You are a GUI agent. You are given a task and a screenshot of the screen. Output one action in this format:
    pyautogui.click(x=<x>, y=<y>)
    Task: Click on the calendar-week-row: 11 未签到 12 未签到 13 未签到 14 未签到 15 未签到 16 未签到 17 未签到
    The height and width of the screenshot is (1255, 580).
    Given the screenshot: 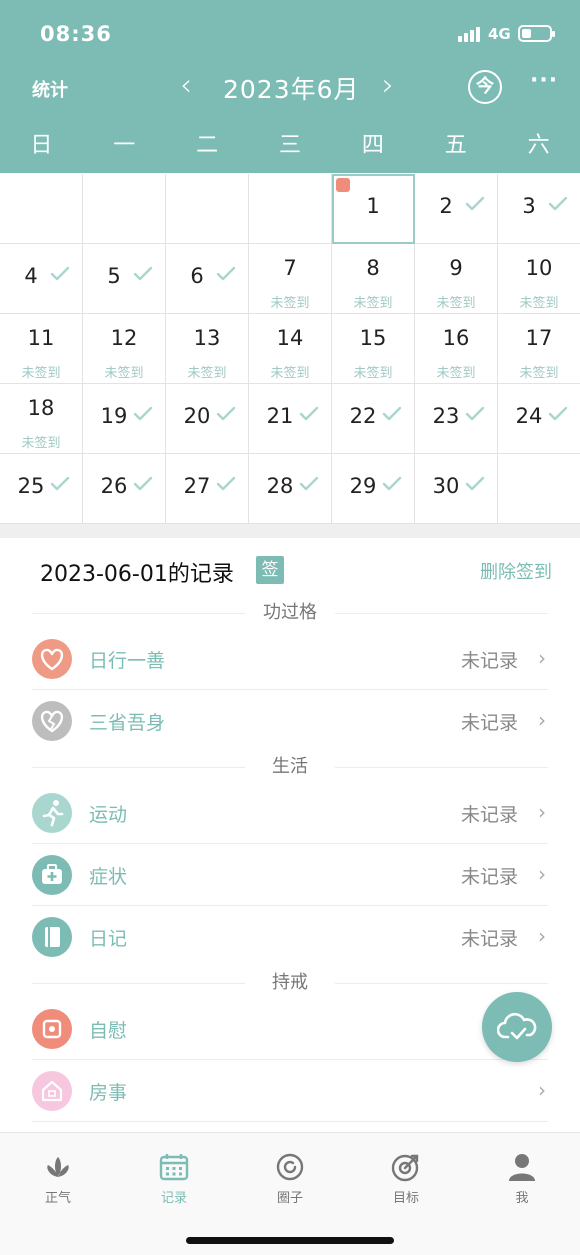 What is the action you would take?
    pyautogui.click(x=290, y=349)
    